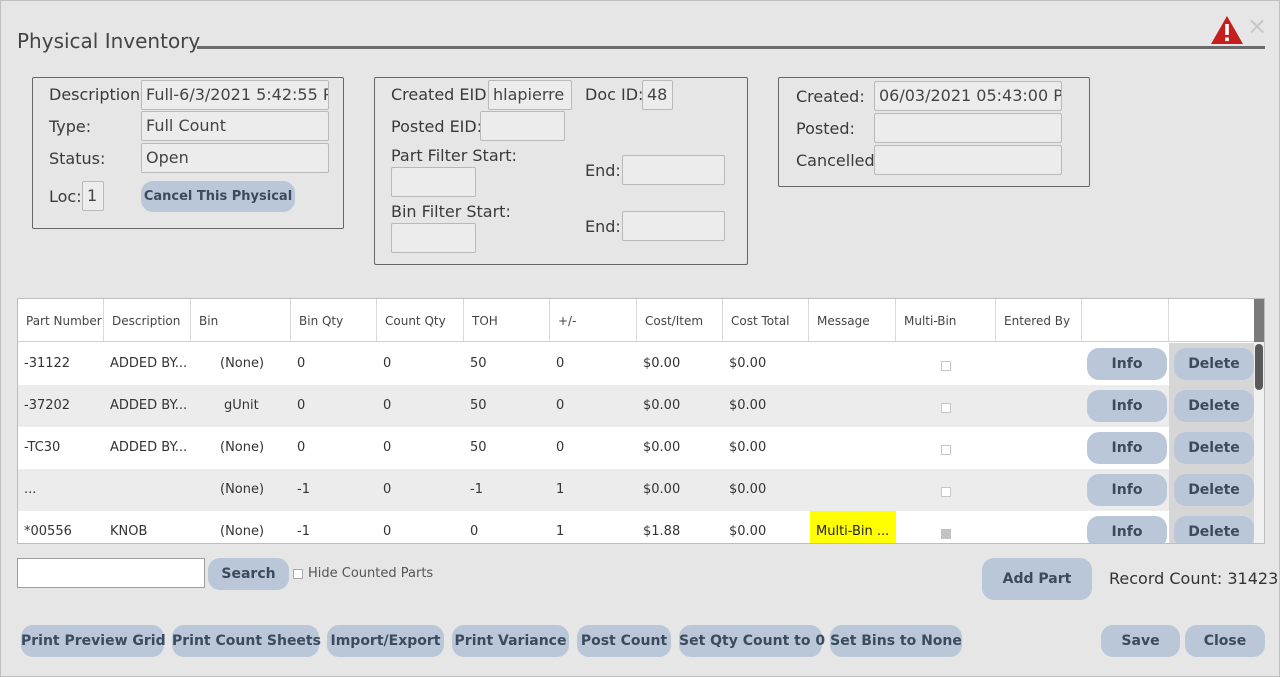 The image size is (1280, 677). I want to click on bin-qty-cell: 0, so click(301, 363).